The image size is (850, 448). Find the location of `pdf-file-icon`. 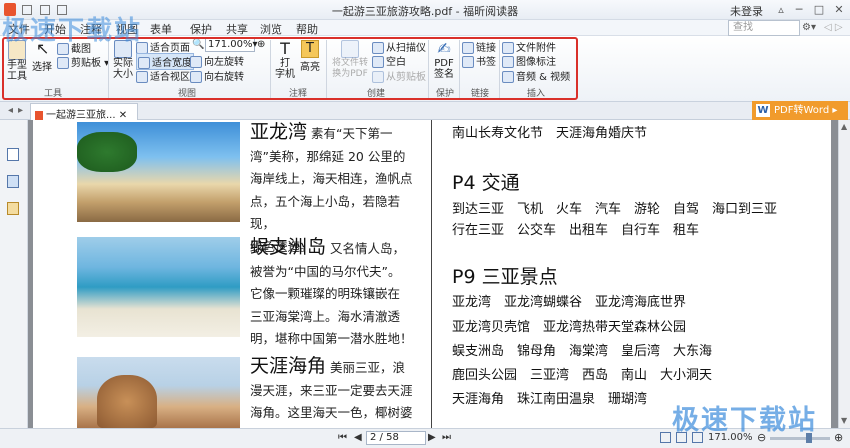

pdf-file-icon is located at coordinates (39, 115).